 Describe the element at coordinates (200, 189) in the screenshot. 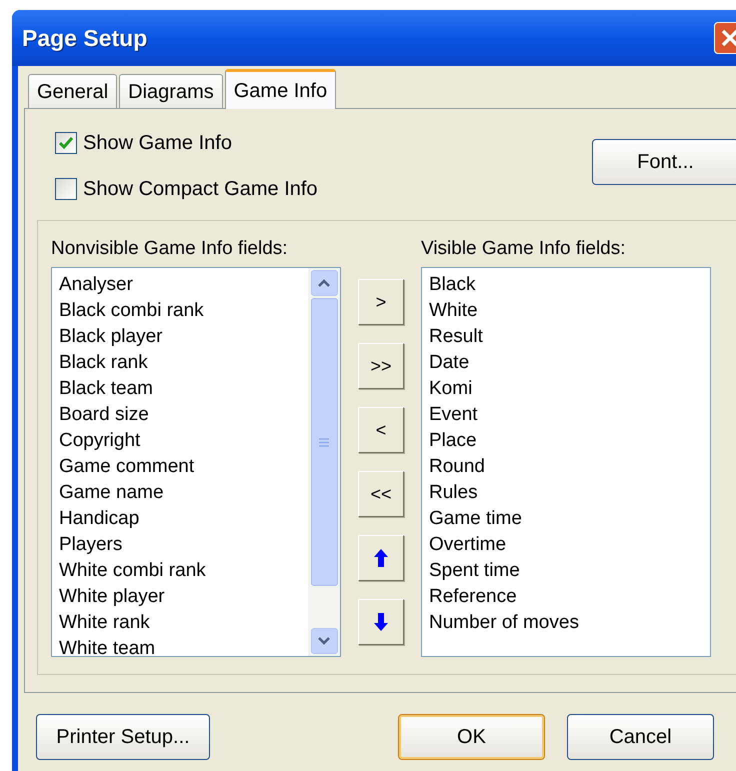

I see `checkbox-label: Show Compact Game Info` at that location.